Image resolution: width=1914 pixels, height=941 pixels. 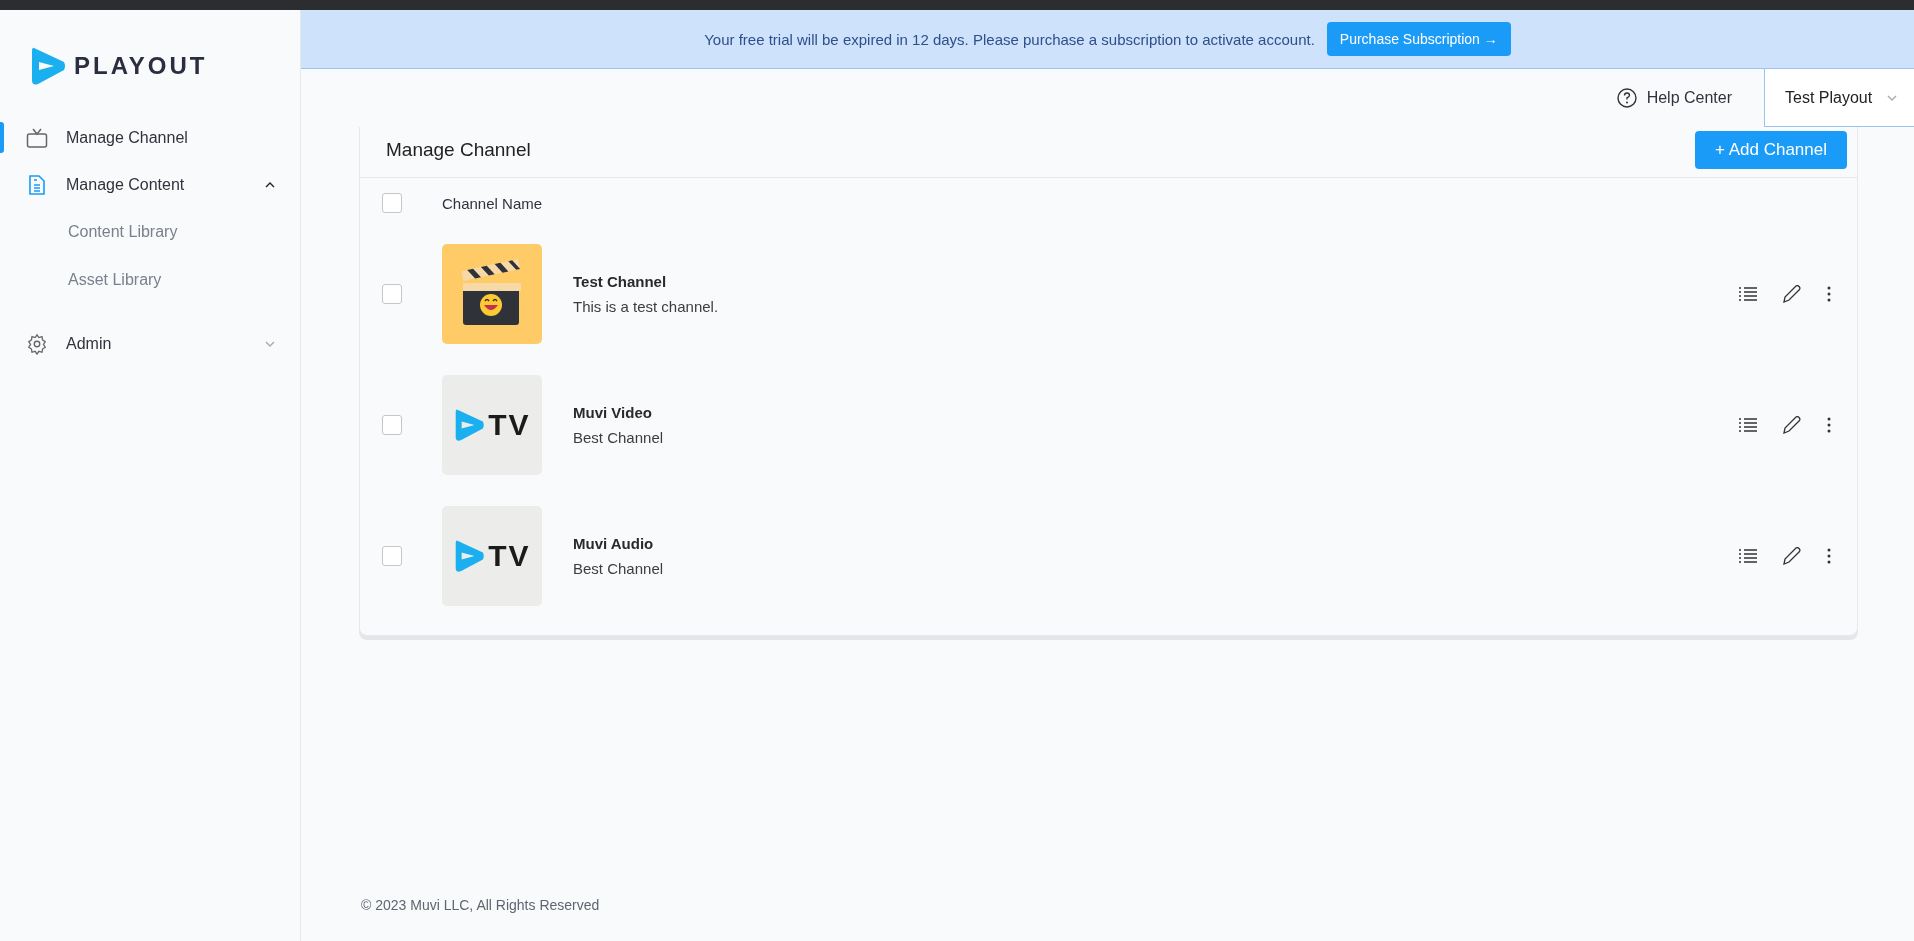 I want to click on banner-message: Your free trial will be expired in 12 days. Please purchase a subscription to activate account., so click(x=1009, y=39).